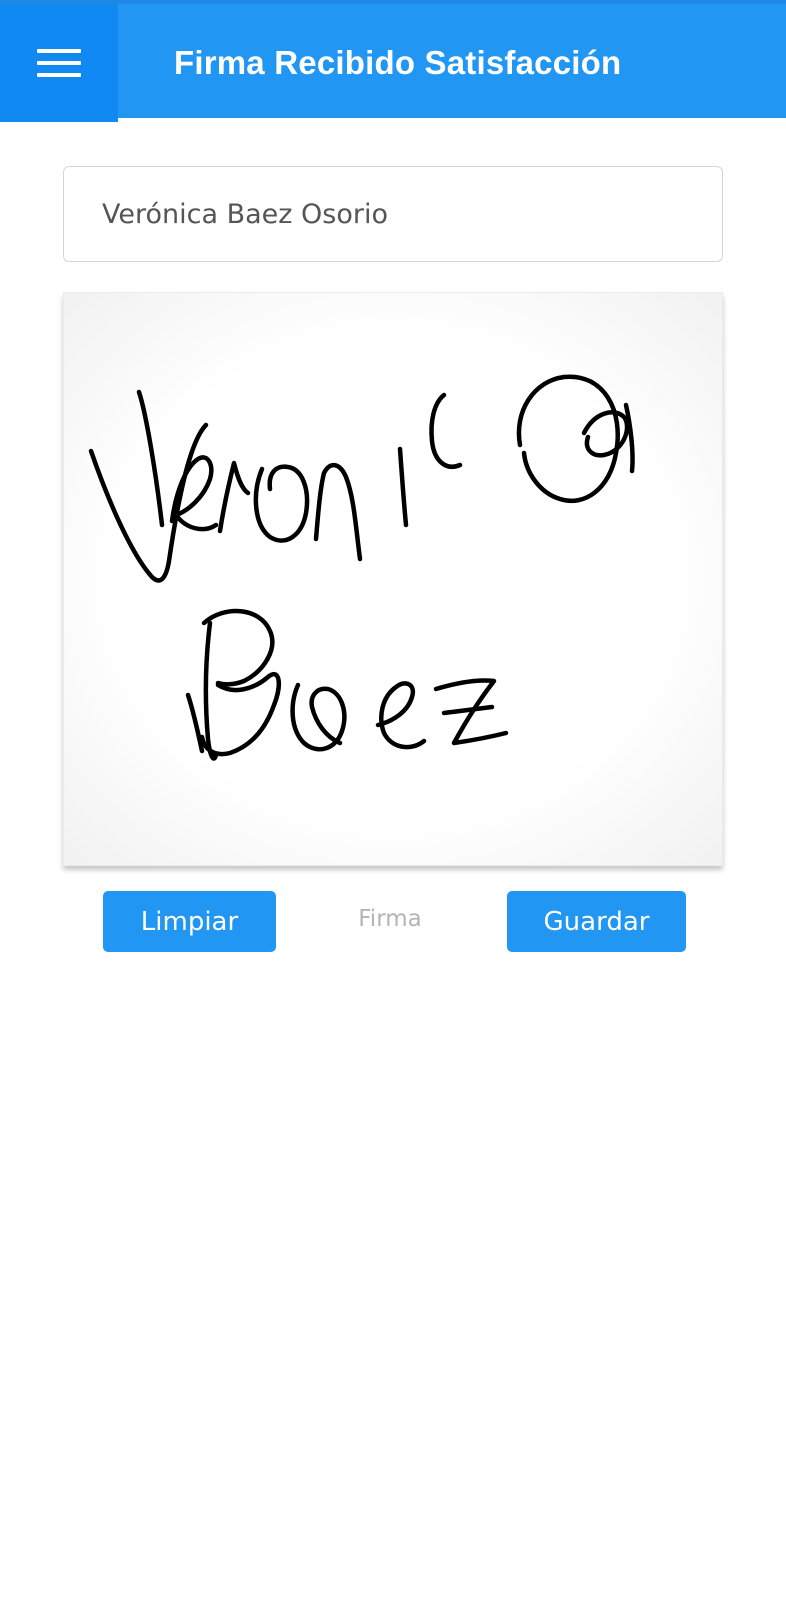 This screenshot has width=786, height=1600. I want to click on menu-button, so click(59, 63).